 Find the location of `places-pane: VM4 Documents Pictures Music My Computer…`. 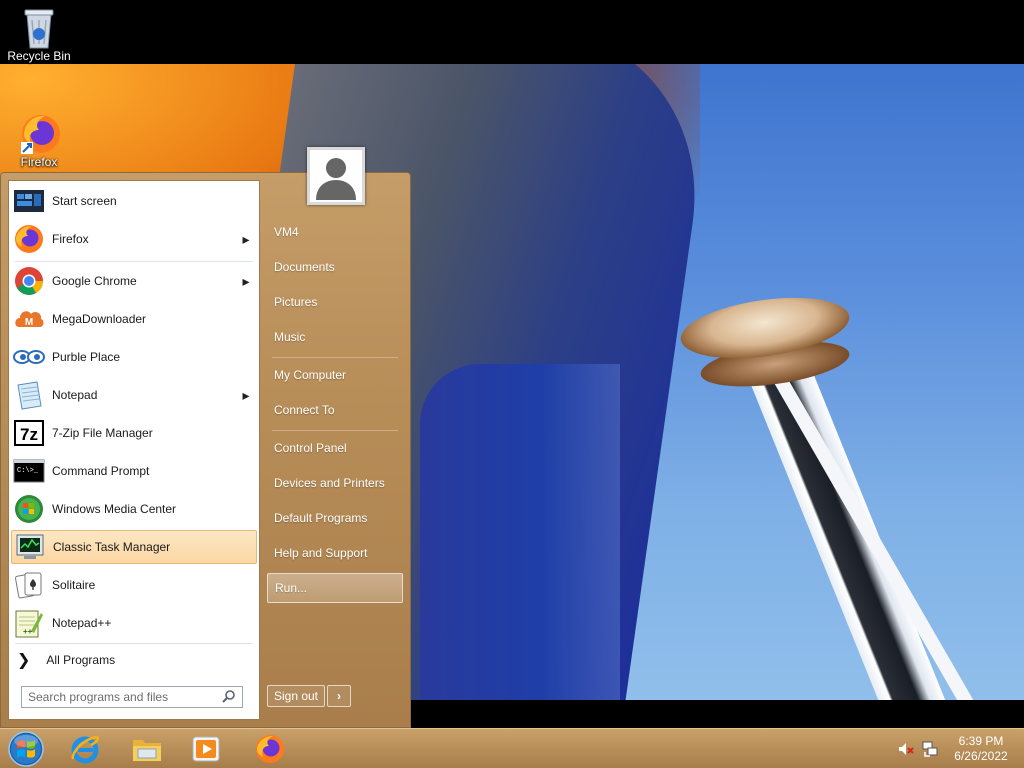

places-pane: VM4 Documents Pictures Music My Computer… is located at coordinates (335, 450).